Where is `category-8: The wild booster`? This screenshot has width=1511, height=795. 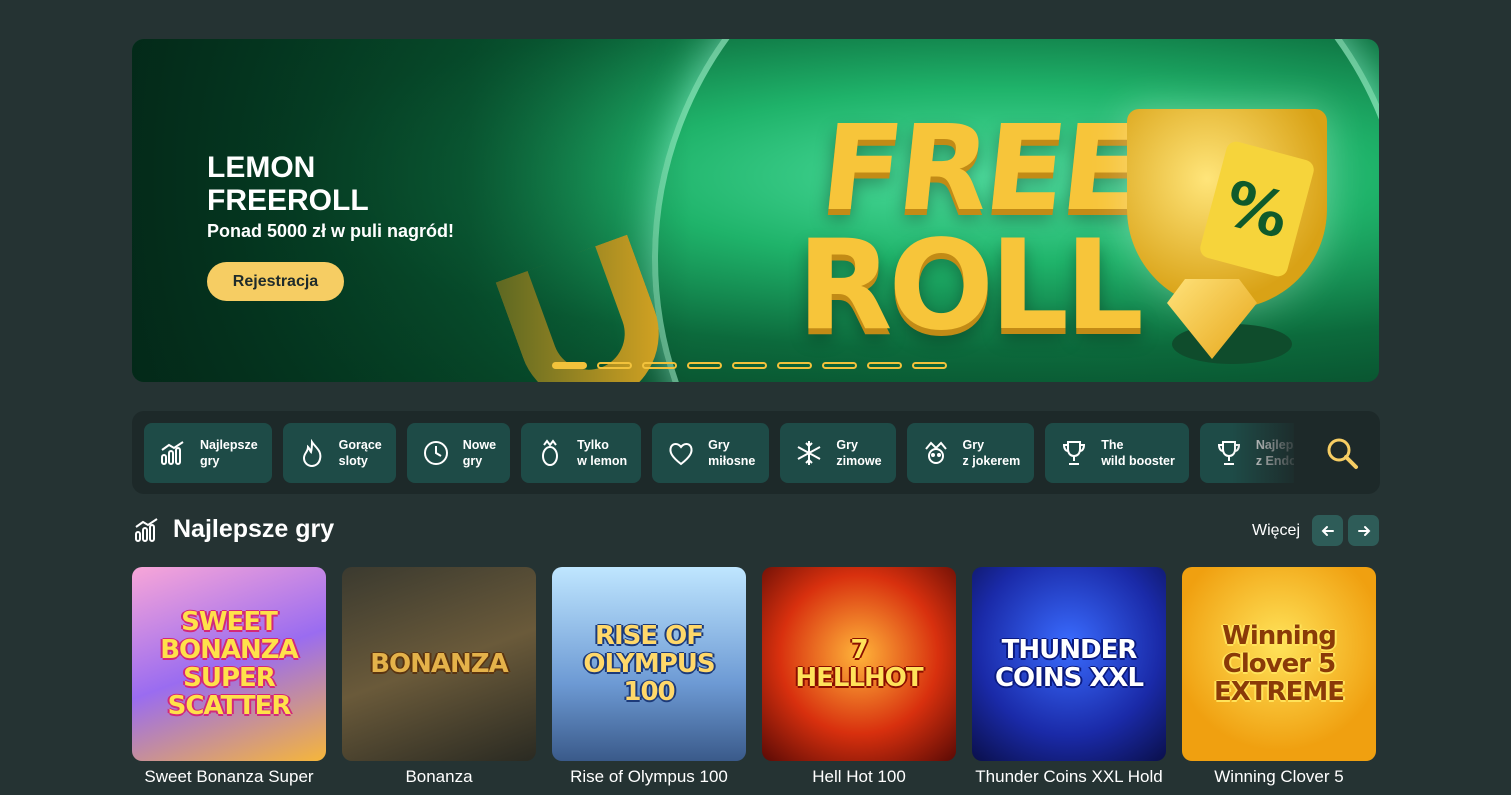
category-8: The wild booster is located at coordinates (1117, 453).